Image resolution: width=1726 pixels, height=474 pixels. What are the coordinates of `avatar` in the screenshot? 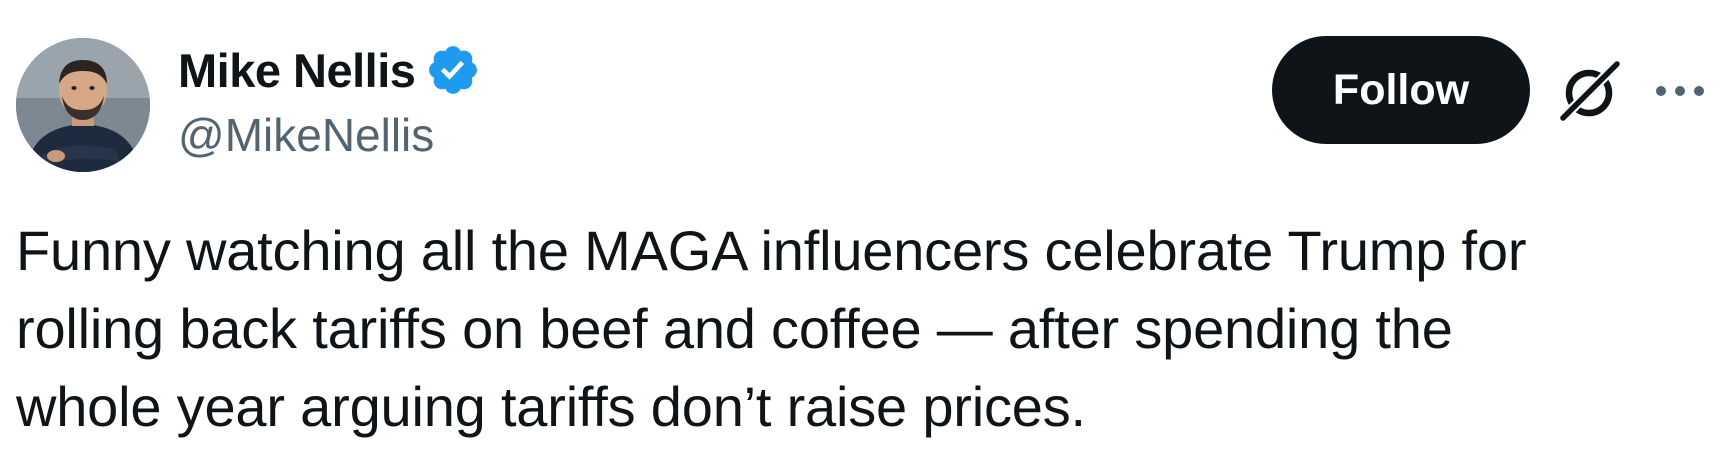 It's located at (83, 105).